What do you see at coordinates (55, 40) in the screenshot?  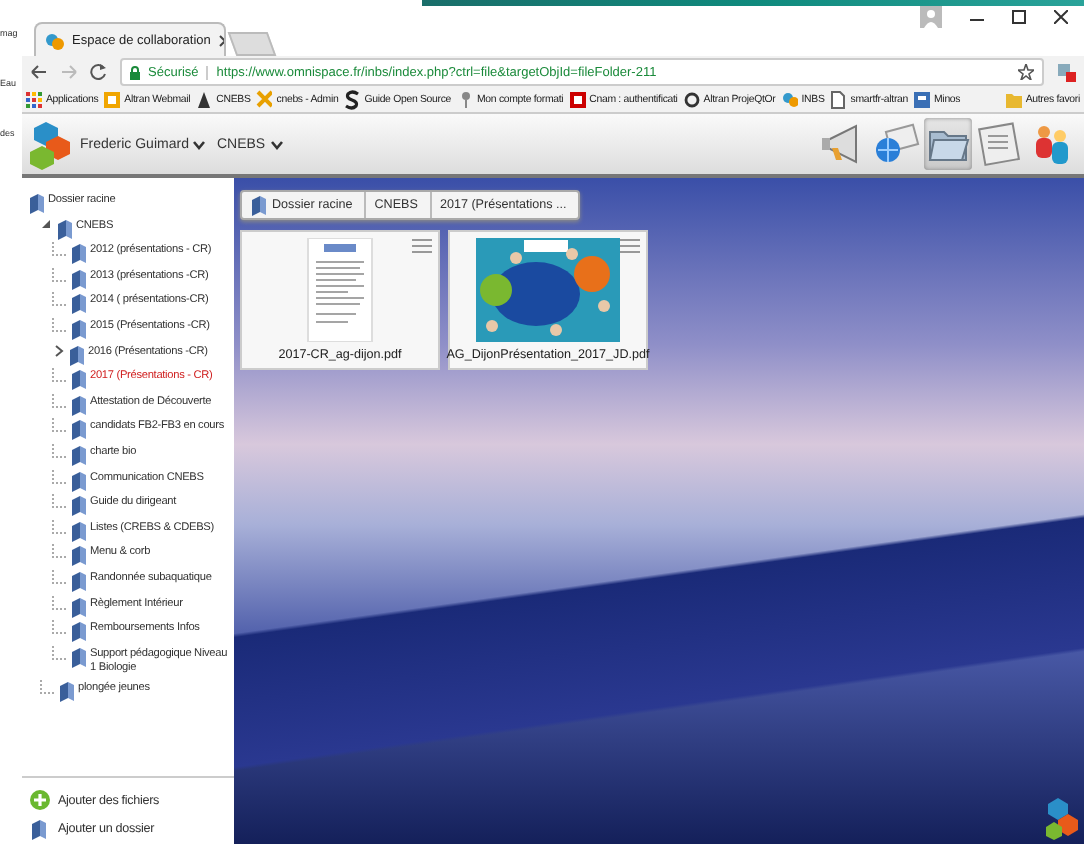 I see `site-logo-icon` at bounding box center [55, 40].